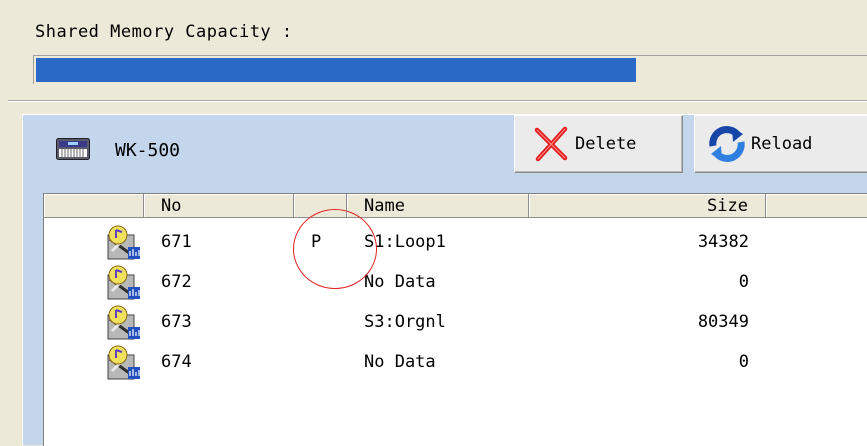 The image size is (867, 446). What do you see at coordinates (551, 144) in the screenshot?
I see `red-x-icon` at bounding box center [551, 144].